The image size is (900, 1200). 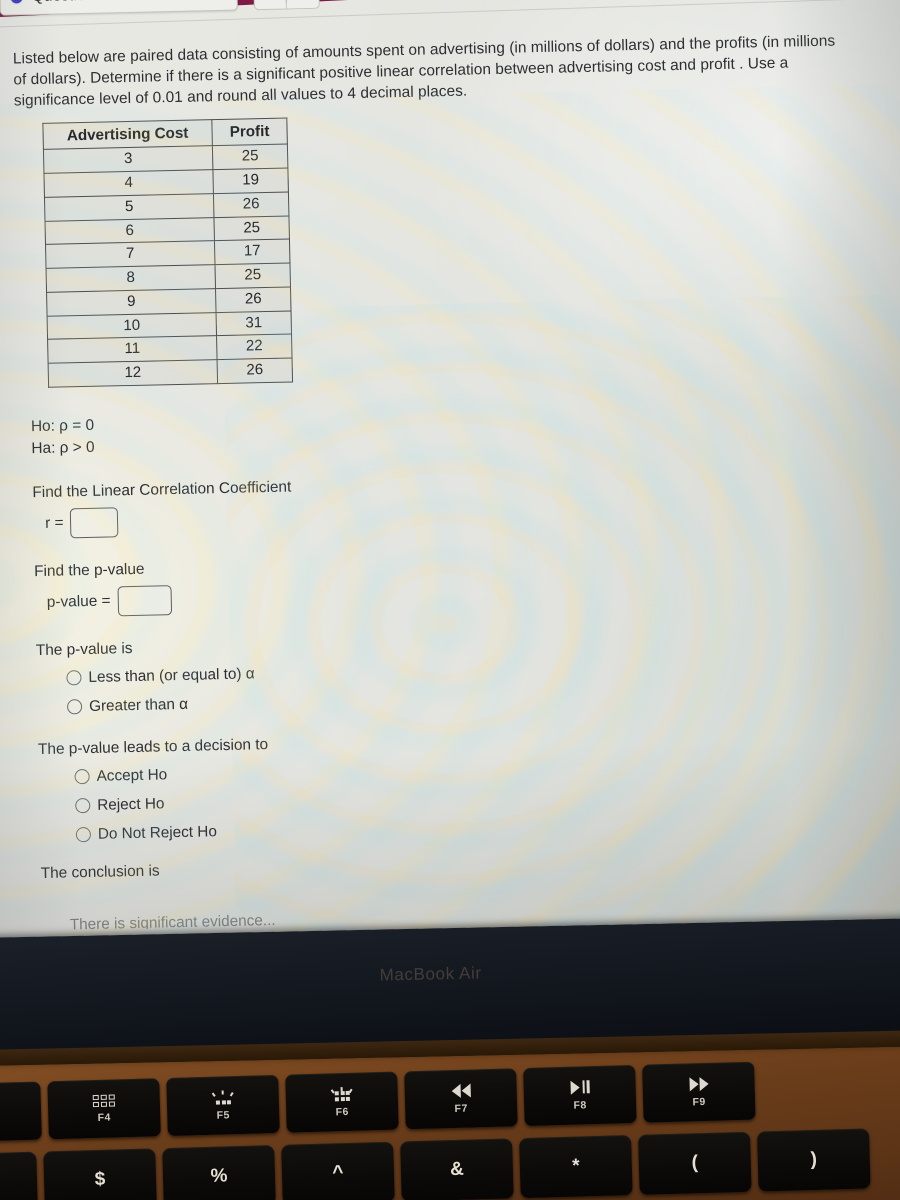 What do you see at coordinates (133, 373) in the screenshot?
I see `cell-advertising-cost: 12` at bounding box center [133, 373].